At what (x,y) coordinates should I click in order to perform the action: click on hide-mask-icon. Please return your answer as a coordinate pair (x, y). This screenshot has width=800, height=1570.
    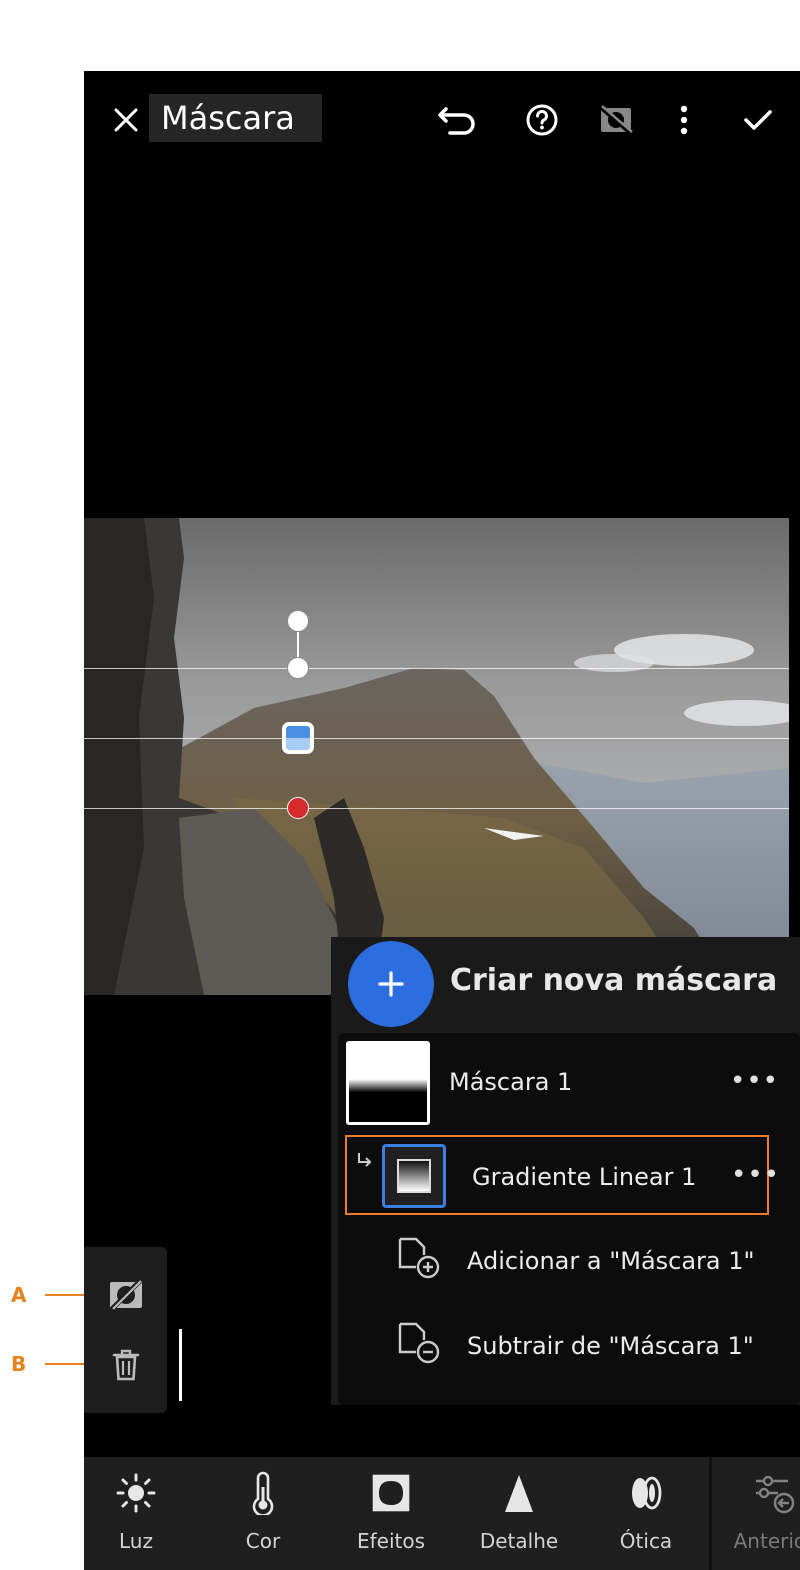
    Looking at the image, I should click on (126, 1295).